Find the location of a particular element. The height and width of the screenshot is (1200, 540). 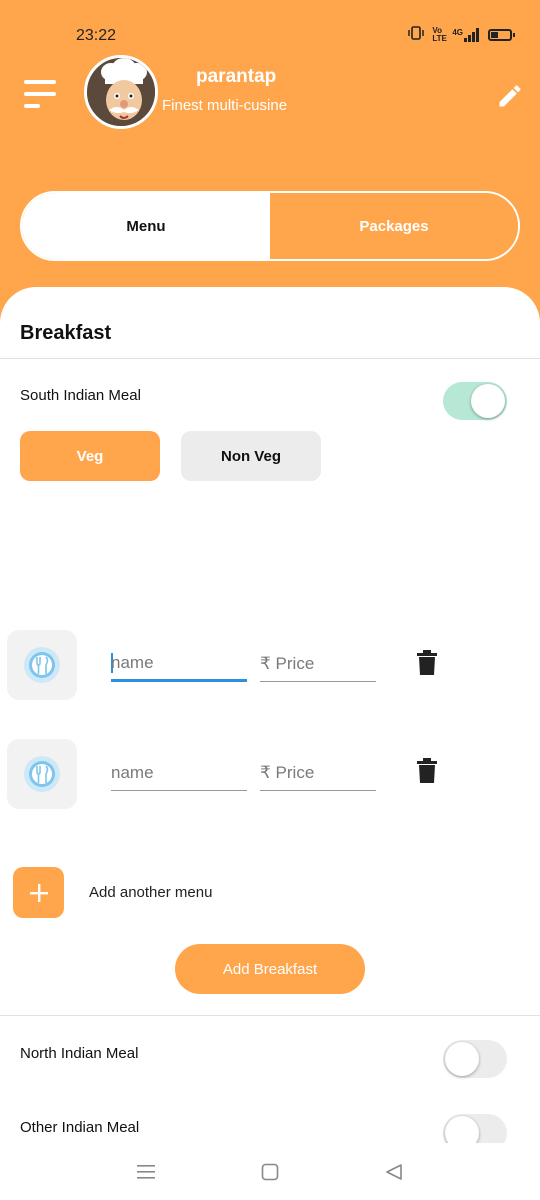

plus-icon is located at coordinates (38, 892).